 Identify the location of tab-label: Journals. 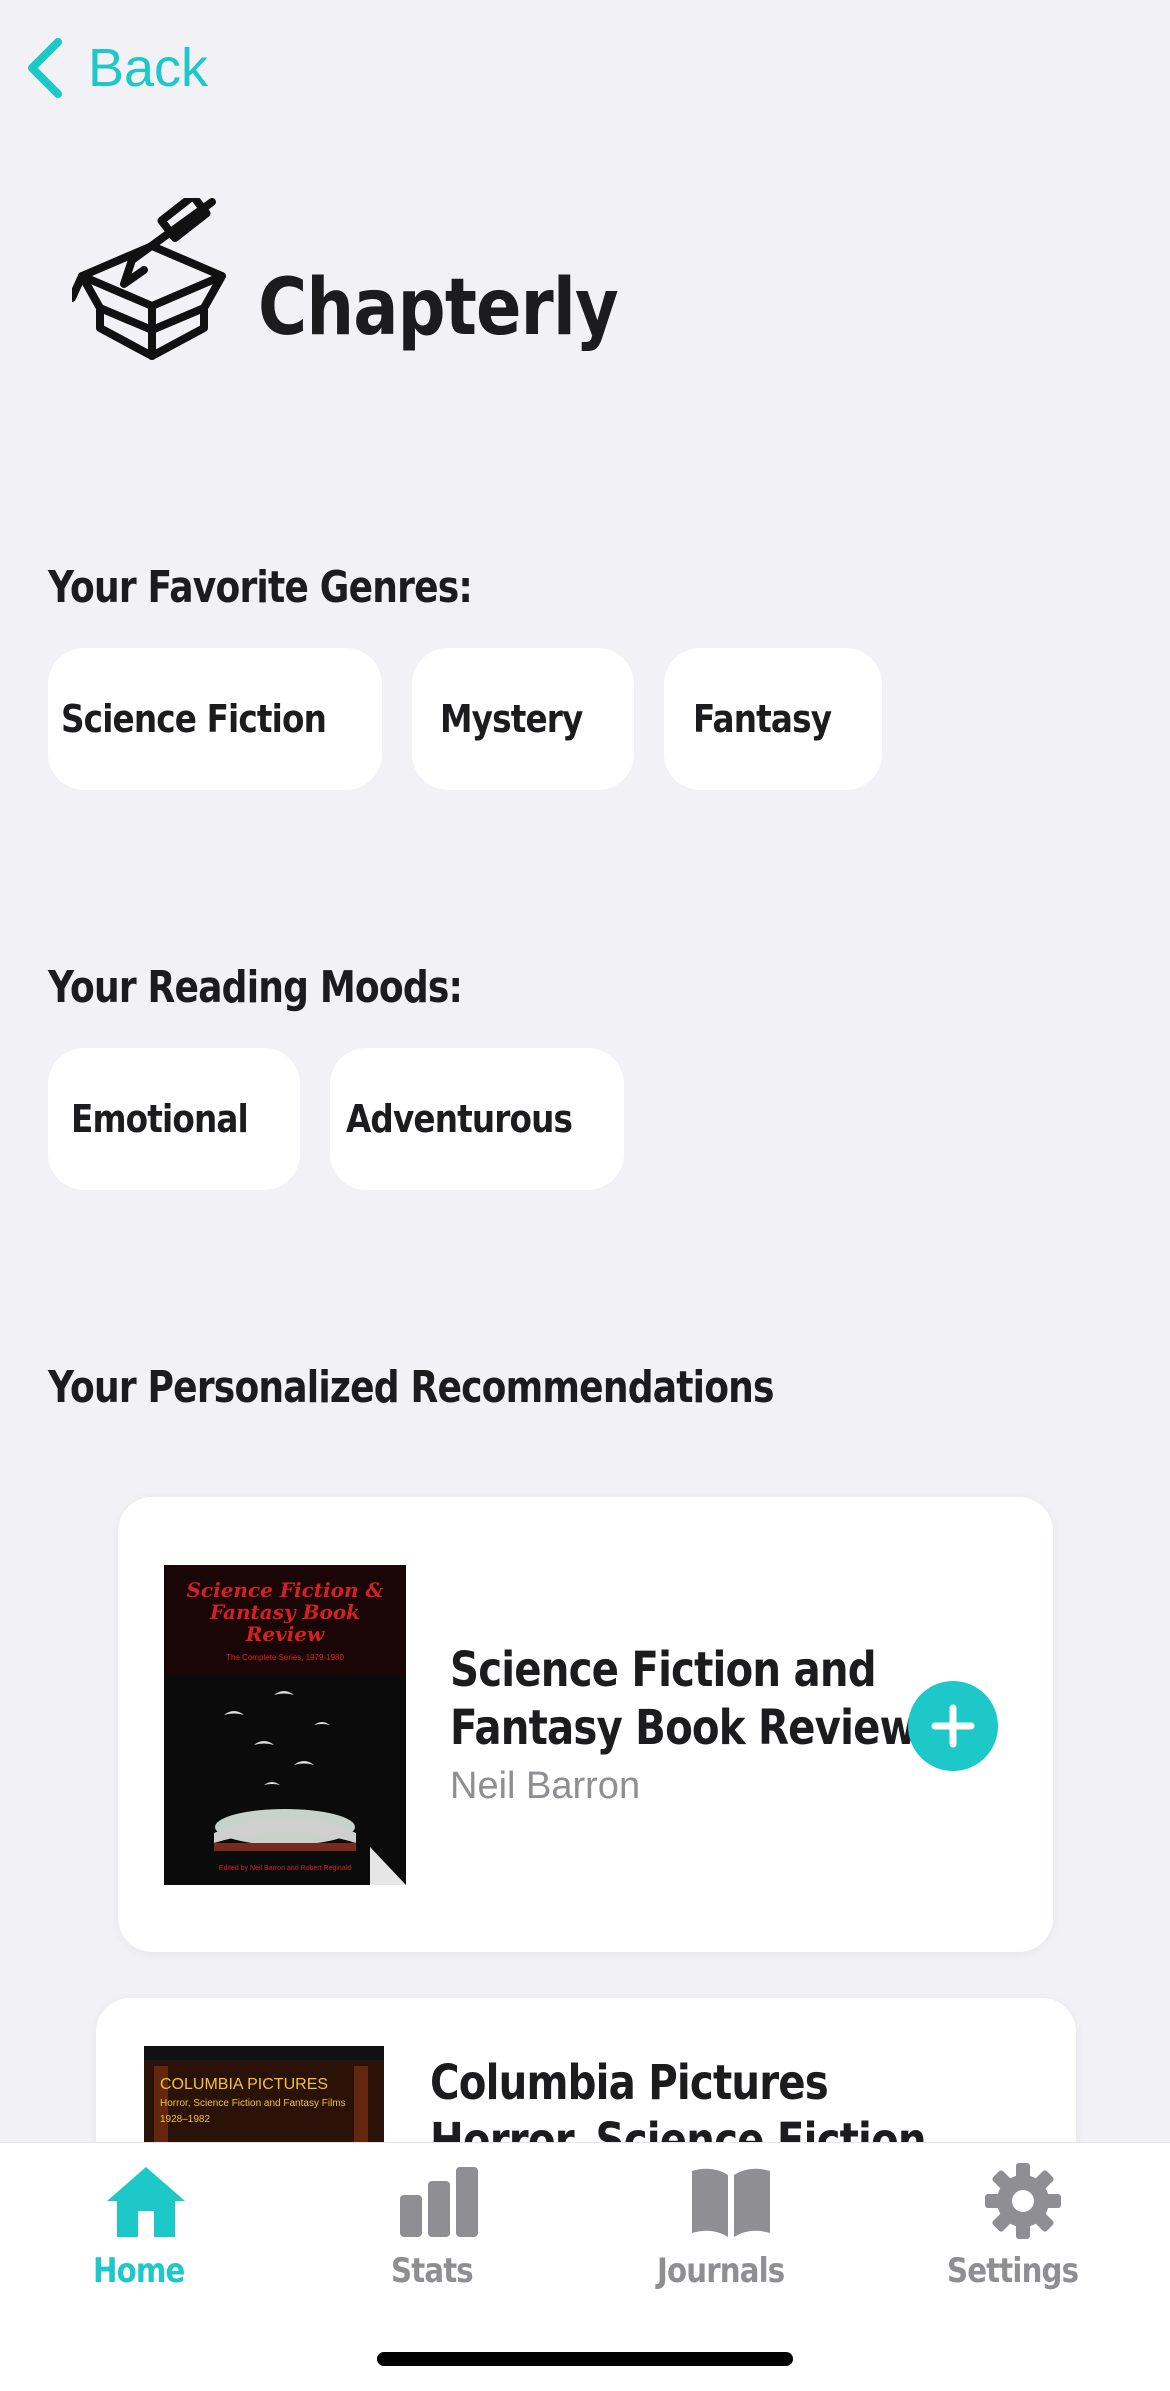
(720, 2271).